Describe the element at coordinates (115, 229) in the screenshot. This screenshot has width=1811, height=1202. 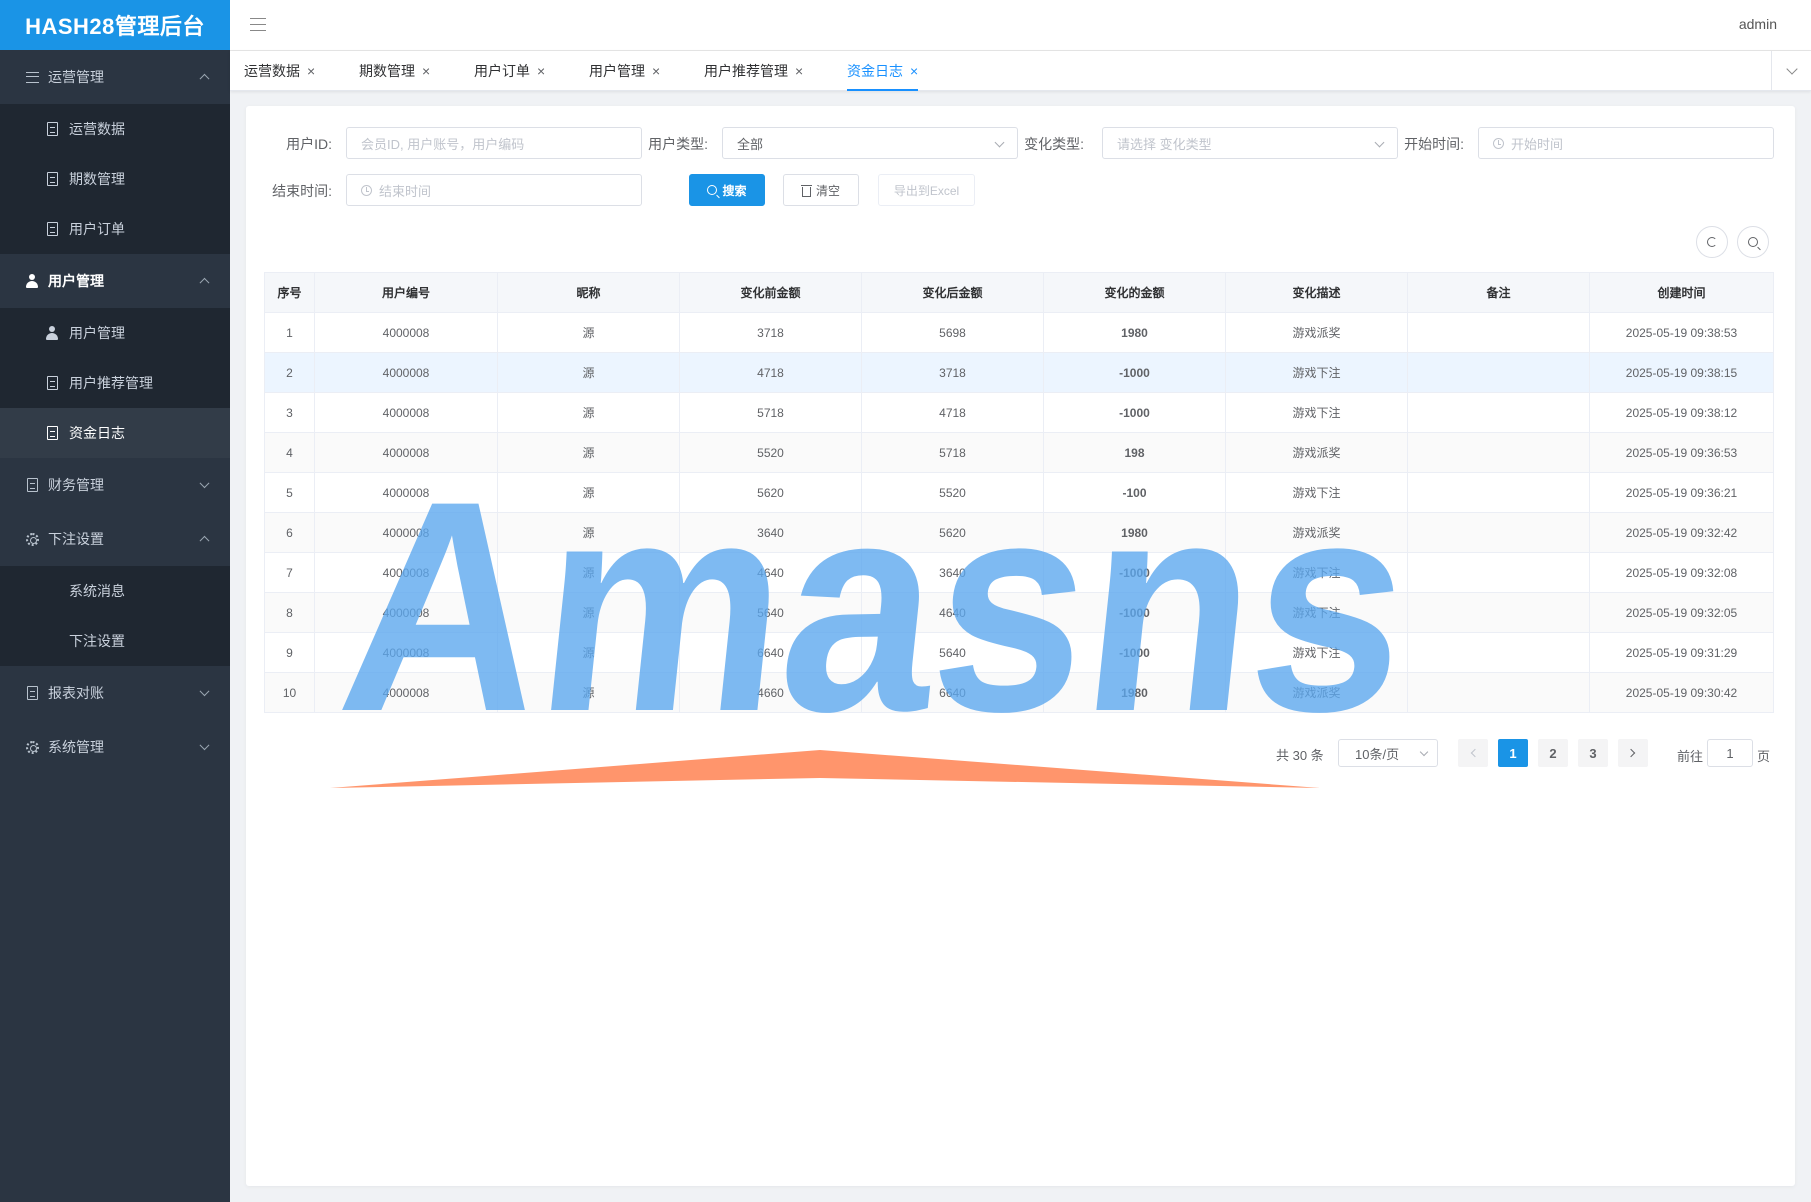
I see `sidebar-item-user-orders: 用户订单` at that location.